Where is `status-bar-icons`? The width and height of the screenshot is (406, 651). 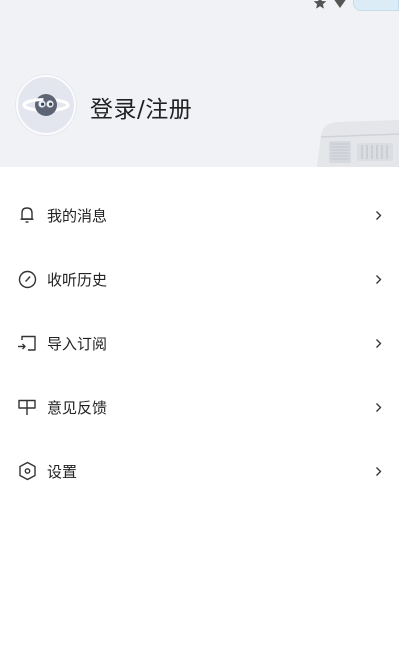
status-bar-icons is located at coordinates (356, 6).